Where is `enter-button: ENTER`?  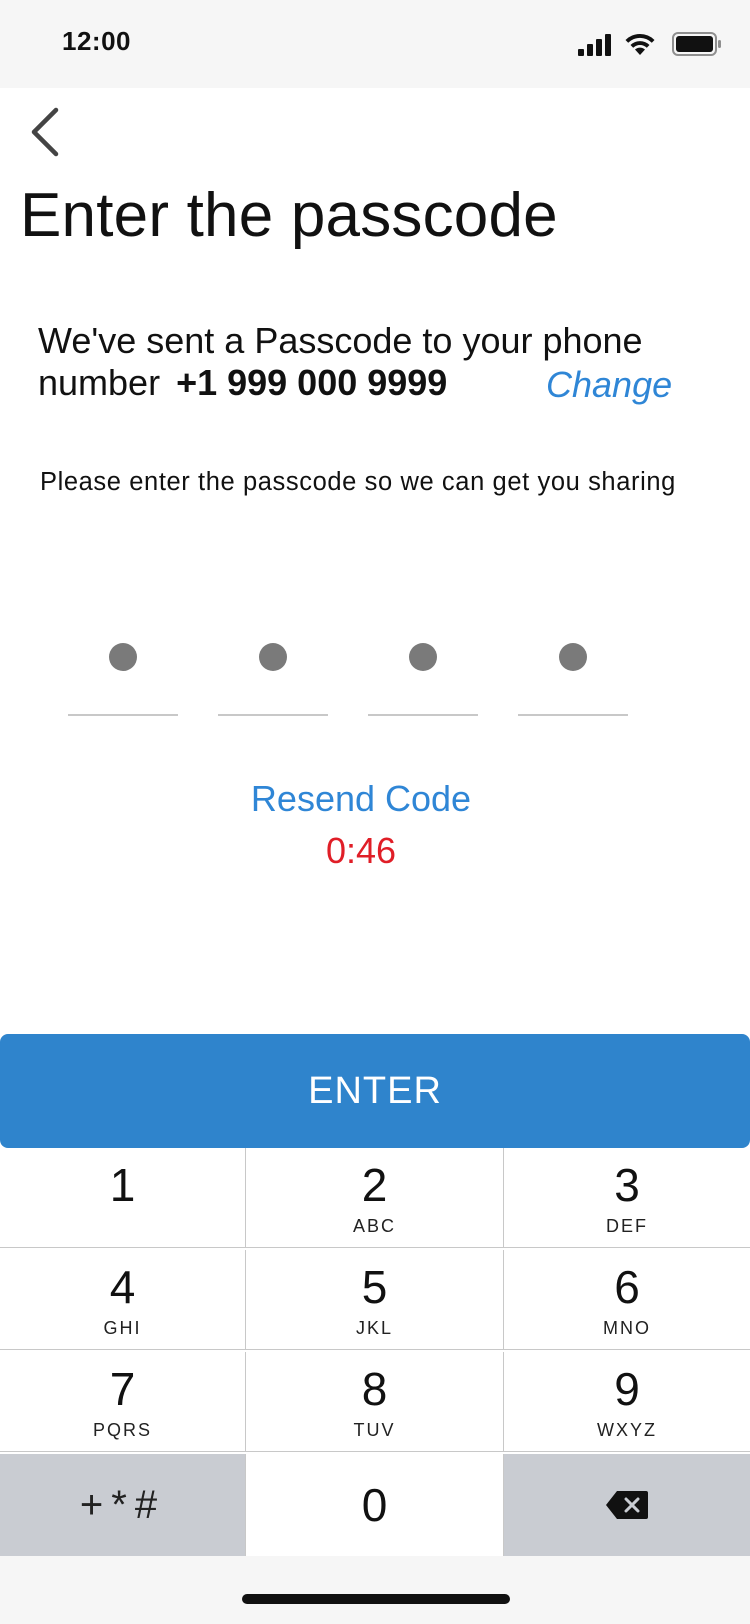 enter-button: ENTER is located at coordinates (375, 1091).